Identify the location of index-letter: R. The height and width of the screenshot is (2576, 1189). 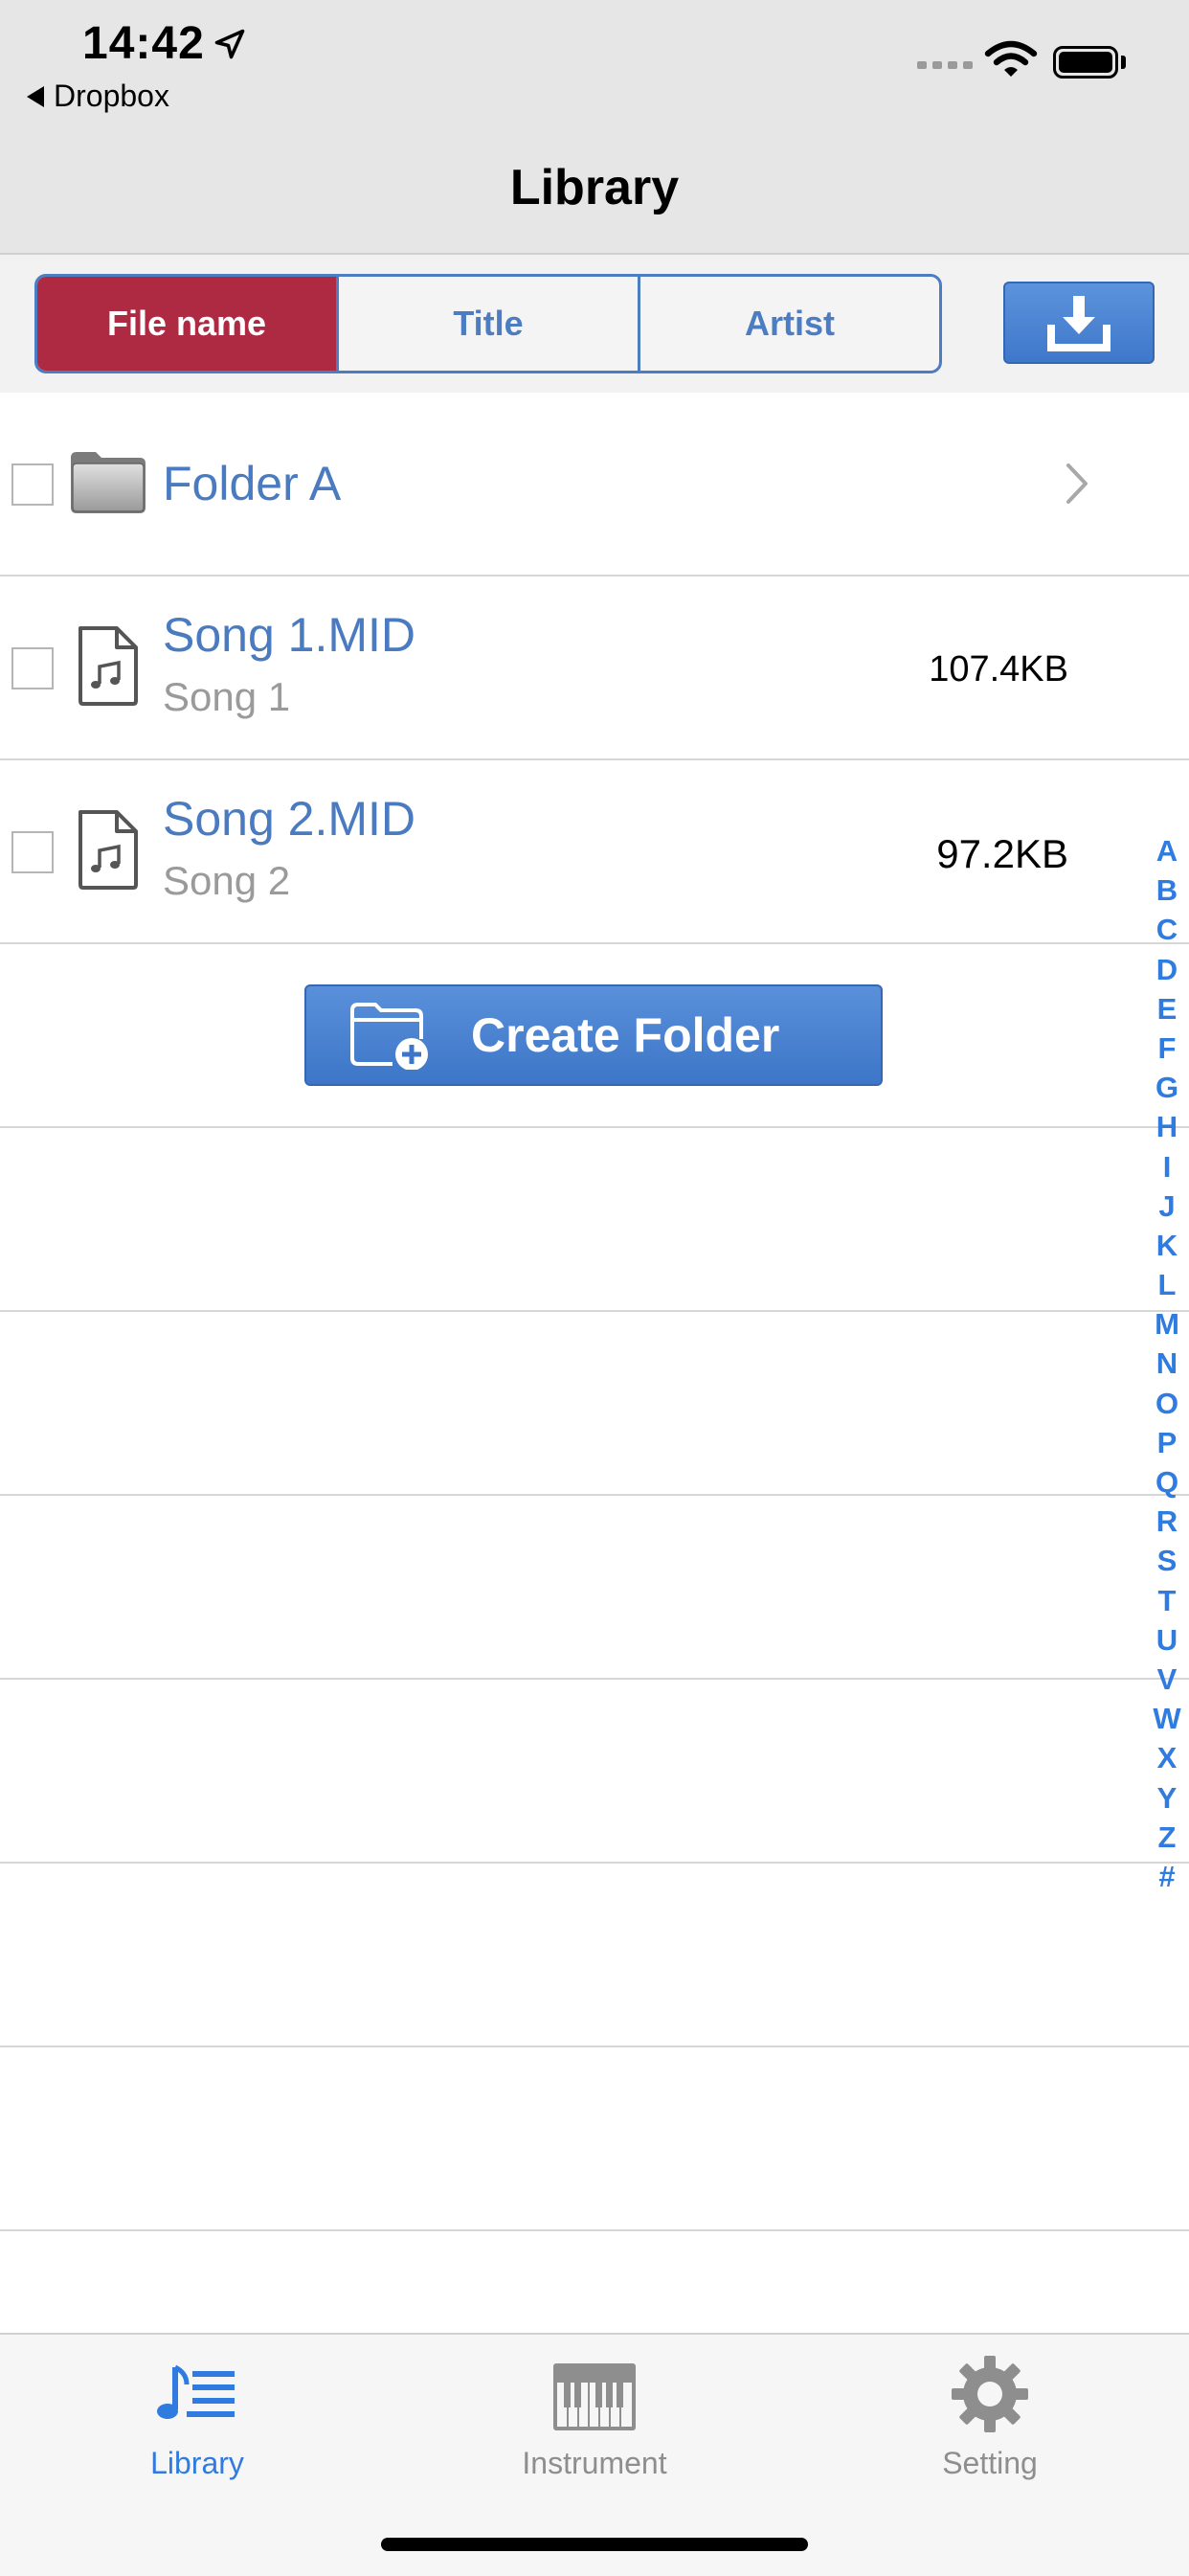
(1167, 1521).